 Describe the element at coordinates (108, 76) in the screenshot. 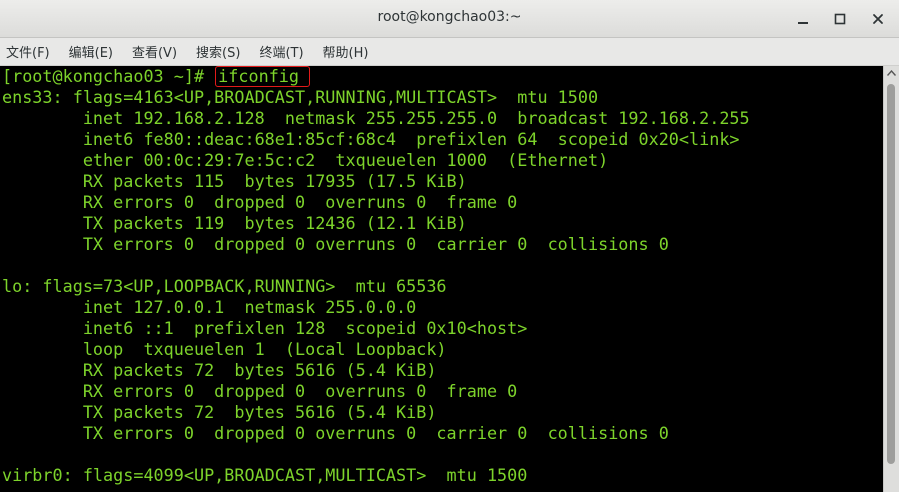

I see `shell-prompt: [root@kongchao03 ~]#` at that location.